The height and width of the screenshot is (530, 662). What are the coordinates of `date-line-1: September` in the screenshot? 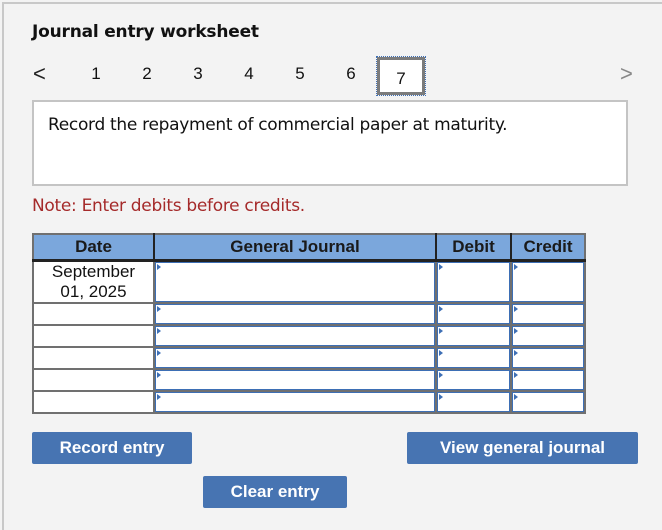 It's located at (93, 271).